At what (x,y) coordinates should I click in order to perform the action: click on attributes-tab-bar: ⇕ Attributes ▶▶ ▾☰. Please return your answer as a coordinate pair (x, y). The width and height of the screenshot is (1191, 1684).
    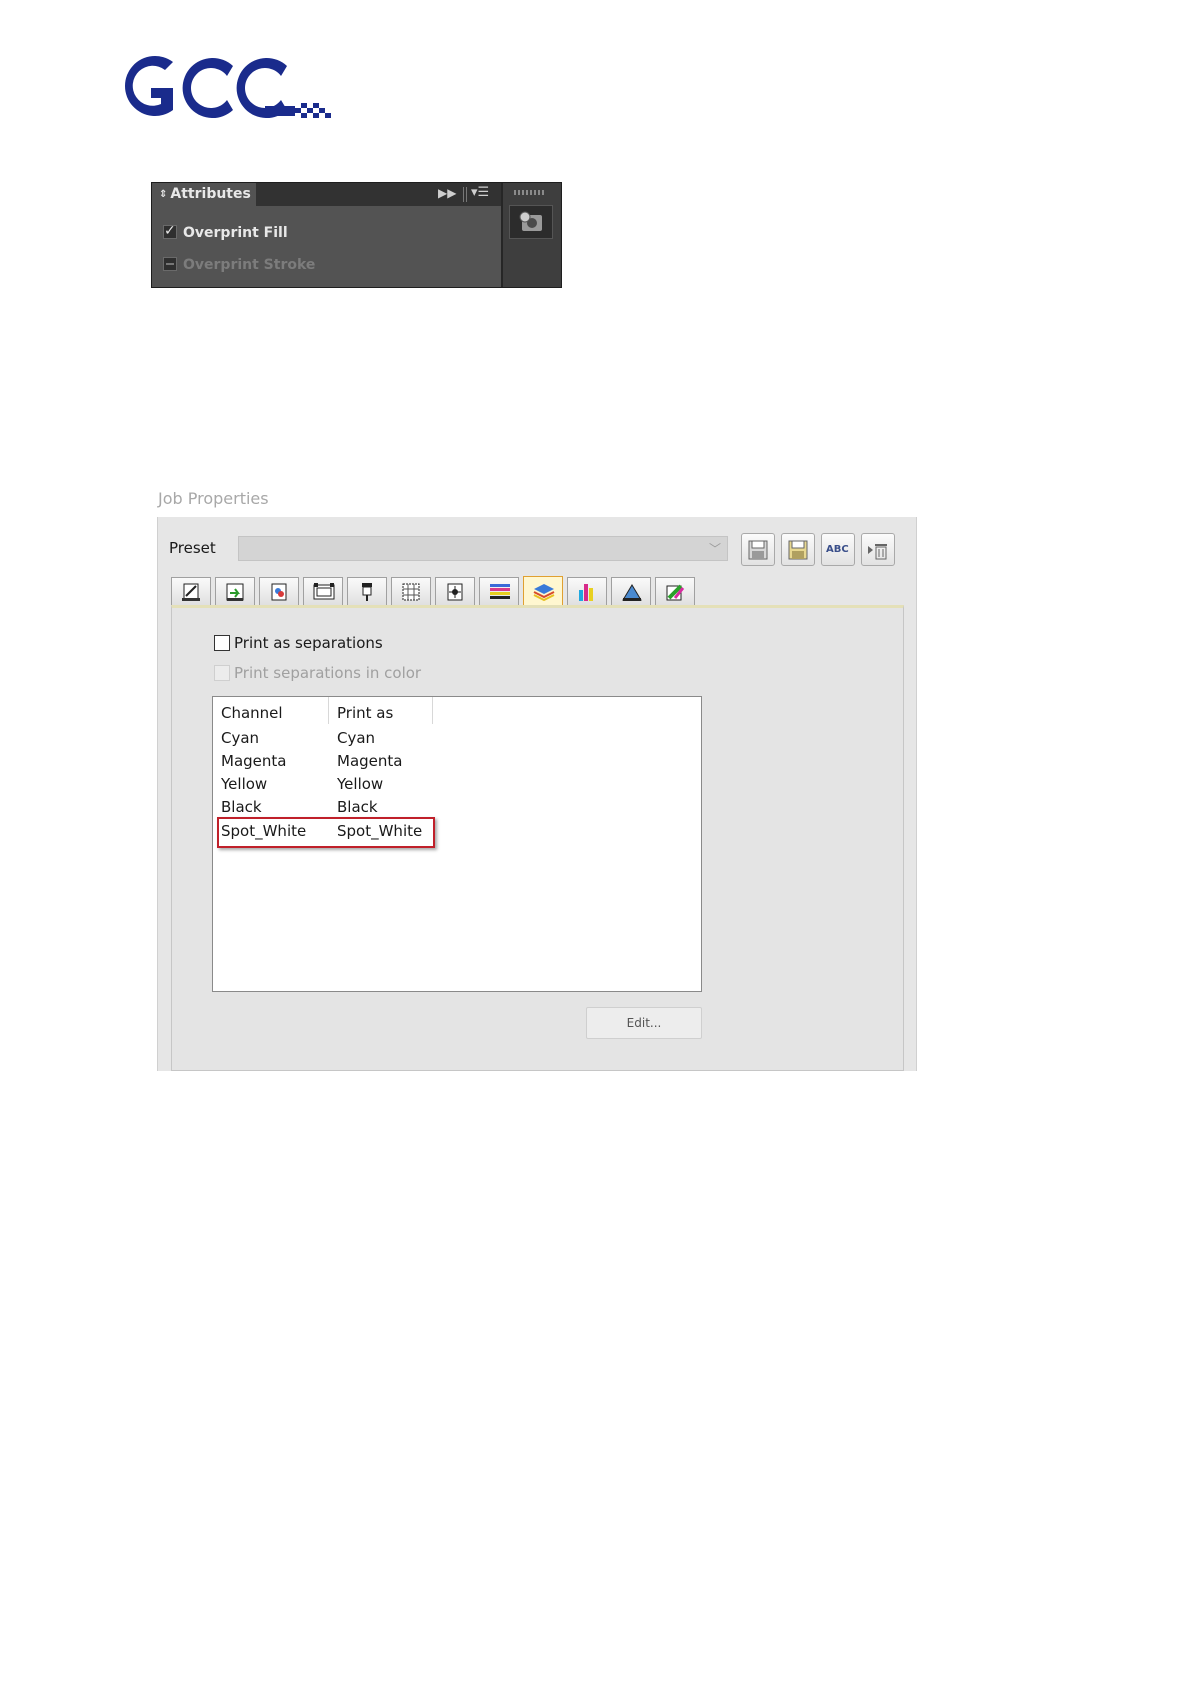
    Looking at the image, I should click on (326, 194).